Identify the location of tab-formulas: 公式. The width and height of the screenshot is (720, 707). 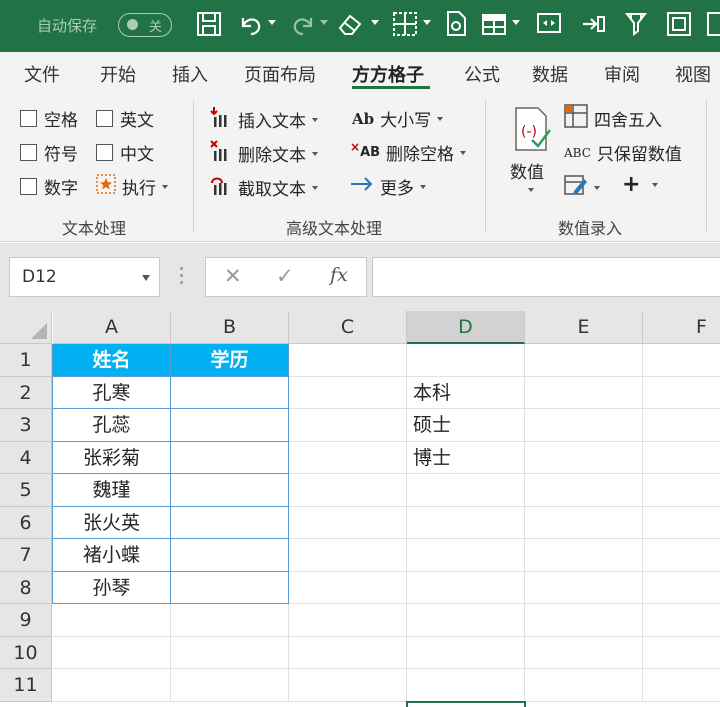
(482, 74).